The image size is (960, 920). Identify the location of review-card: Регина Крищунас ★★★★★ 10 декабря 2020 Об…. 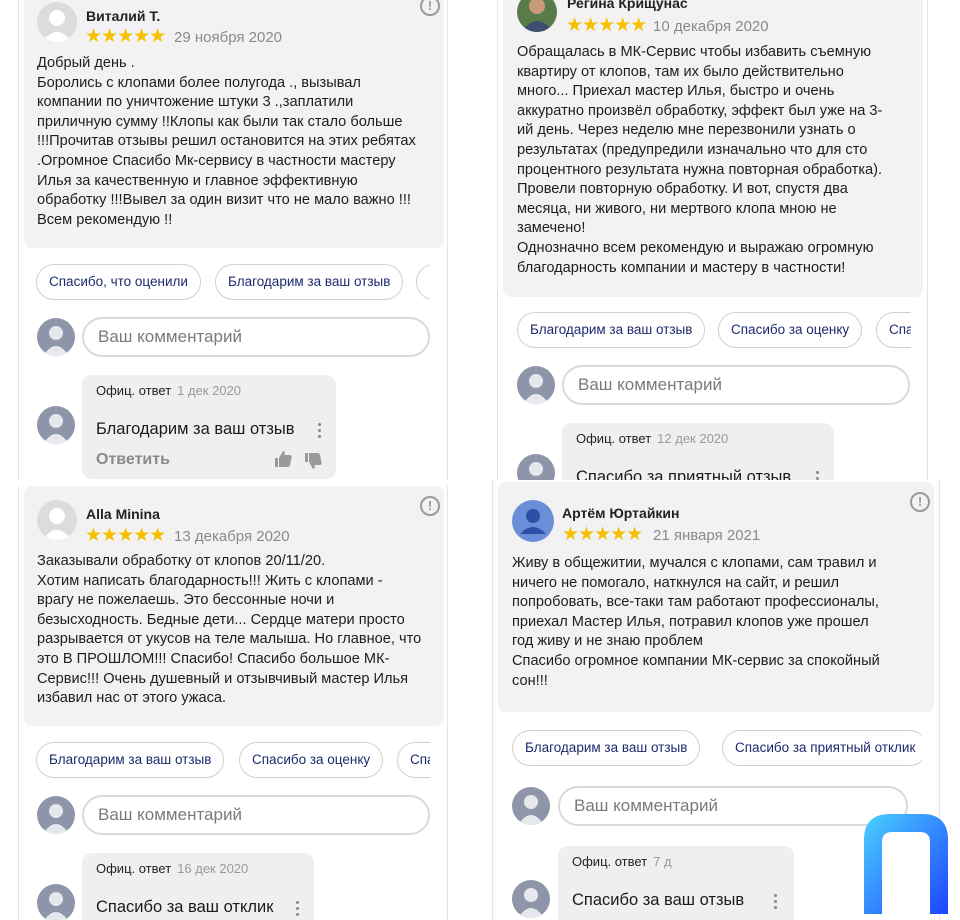
(713, 148).